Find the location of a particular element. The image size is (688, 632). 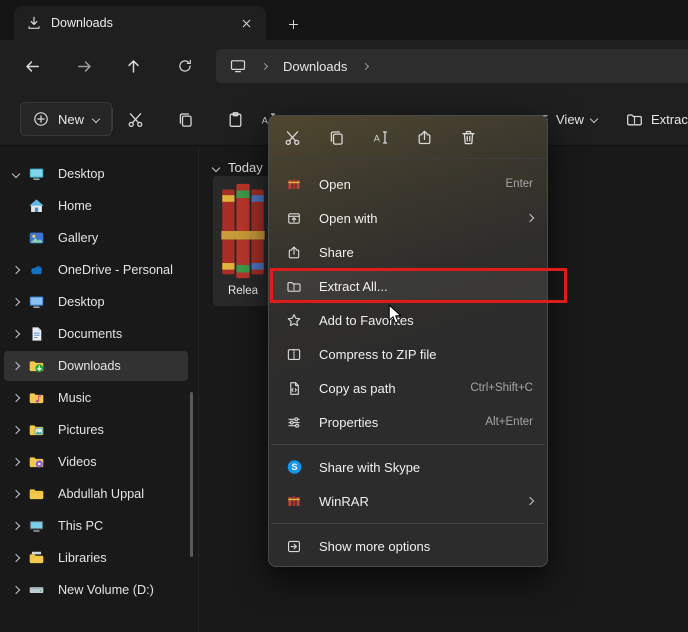

sidebar-item-label: Libraries is located at coordinates (82, 558).